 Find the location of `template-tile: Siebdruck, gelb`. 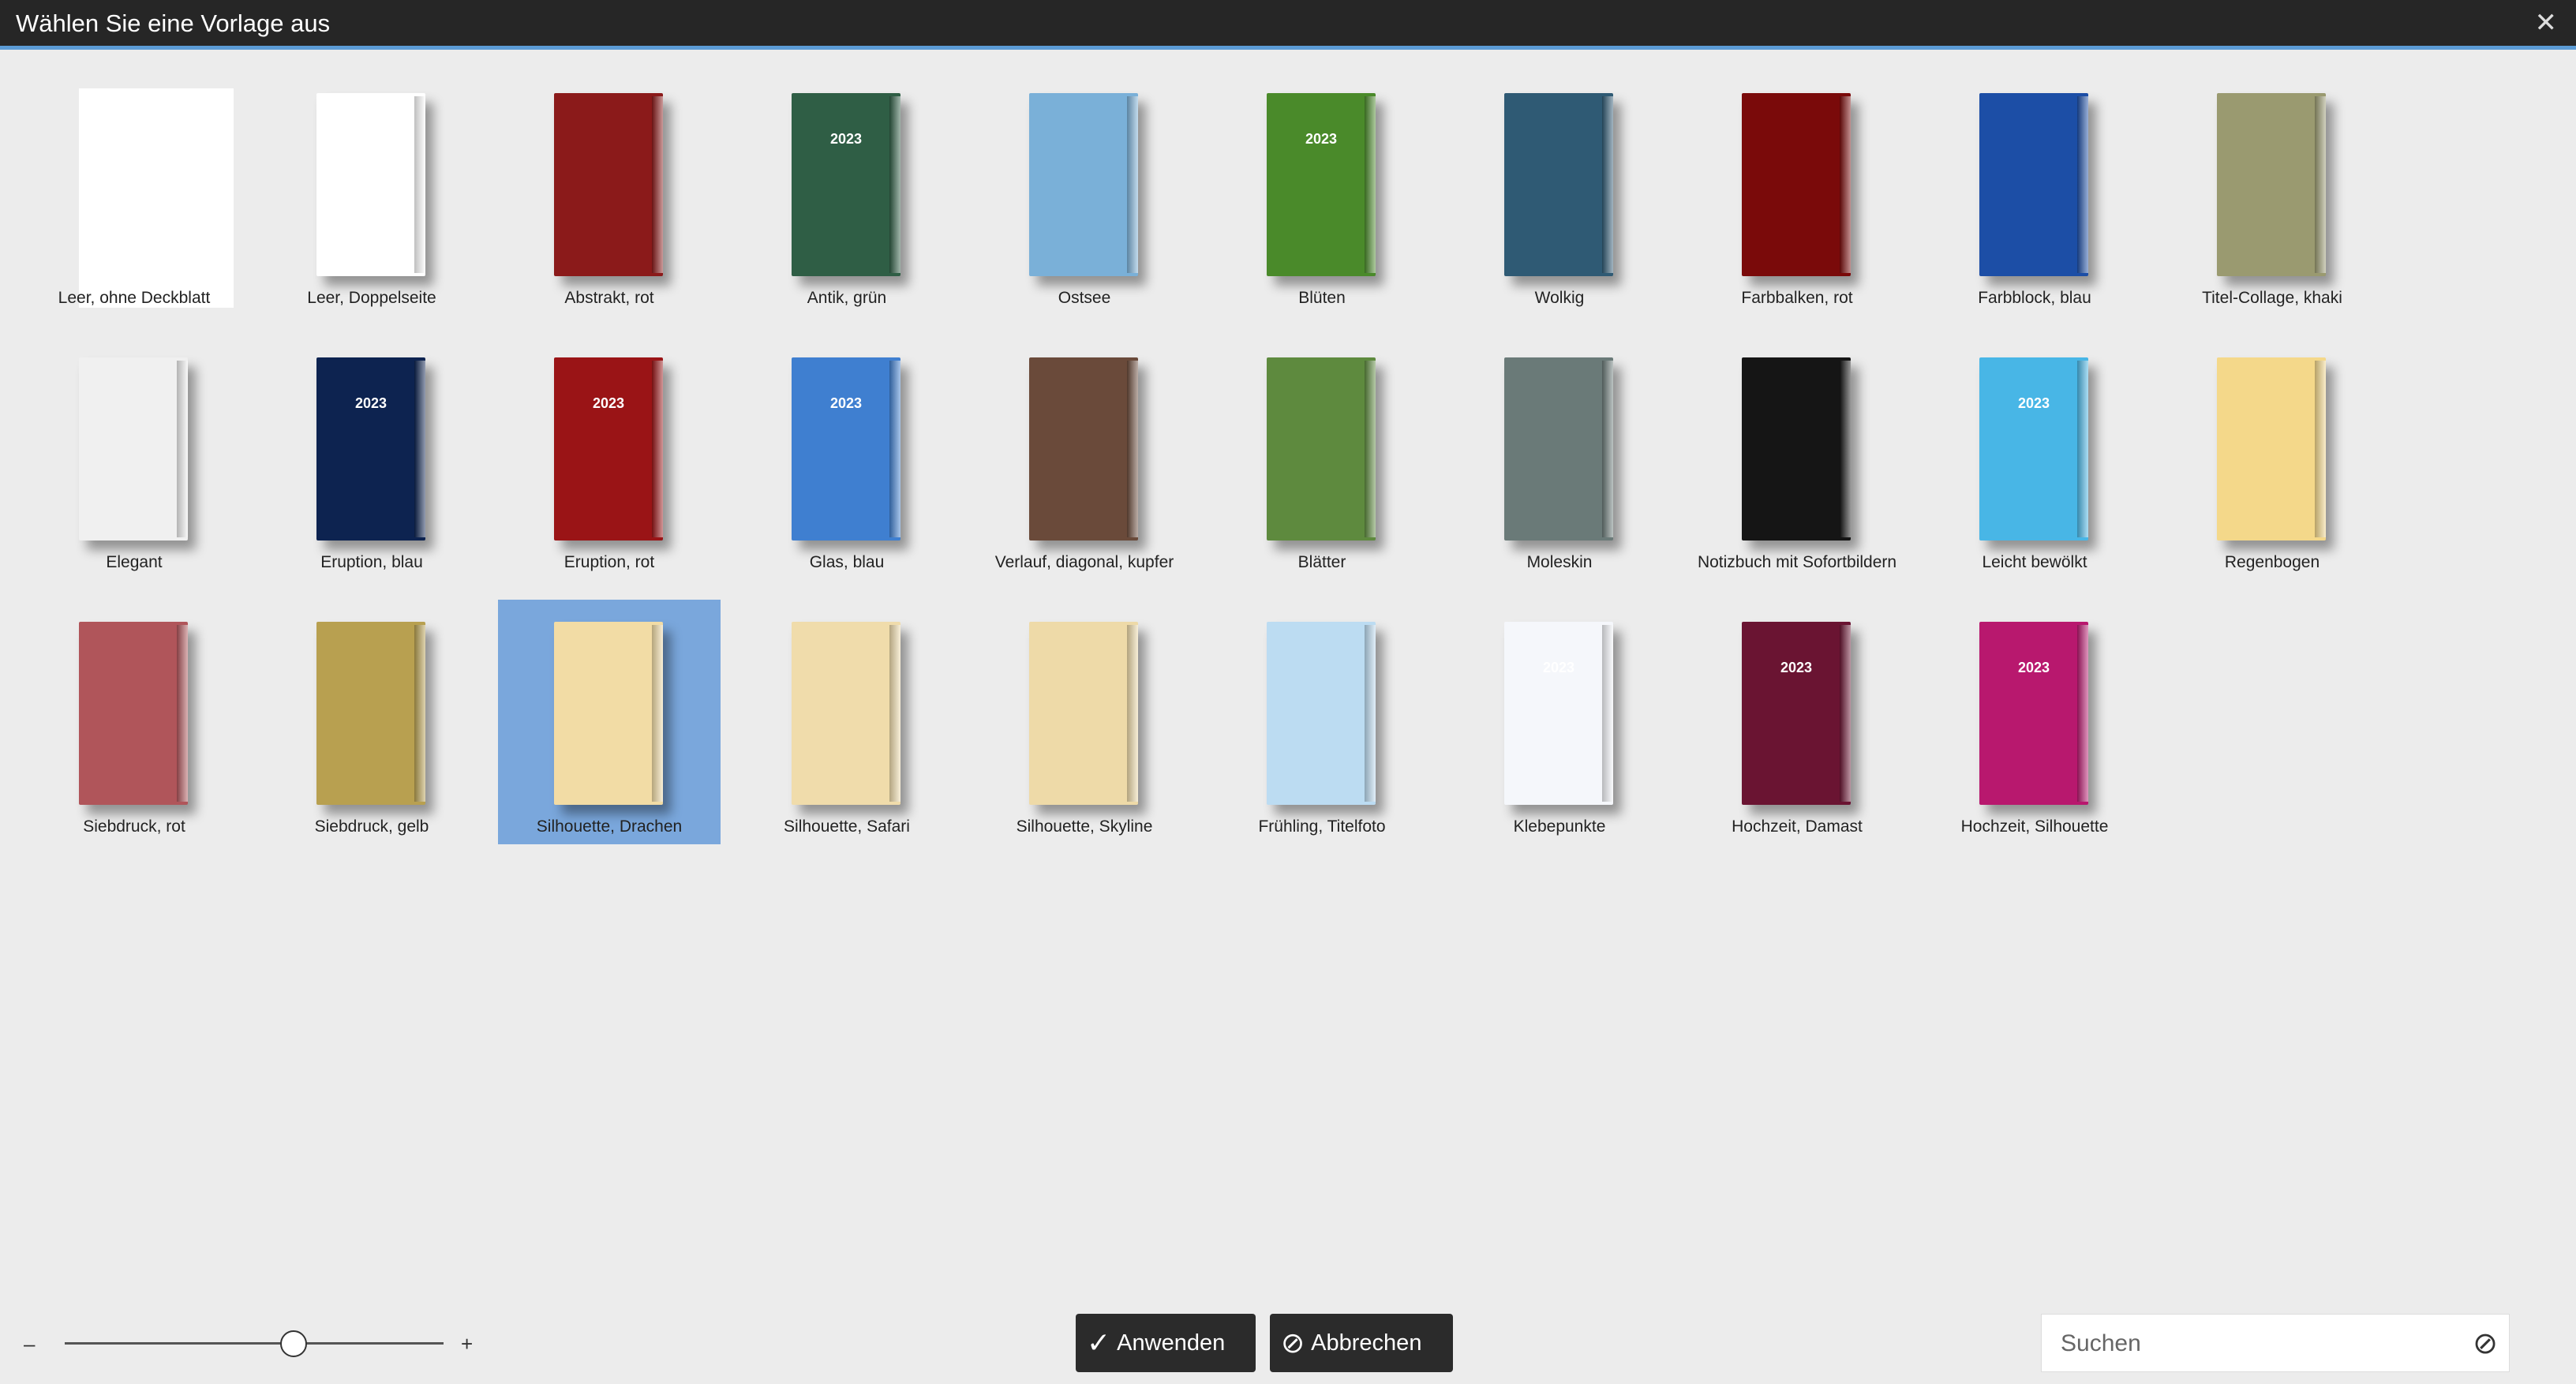

template-tile: Siebdruck, gelb is located at coordinates (371, 722).